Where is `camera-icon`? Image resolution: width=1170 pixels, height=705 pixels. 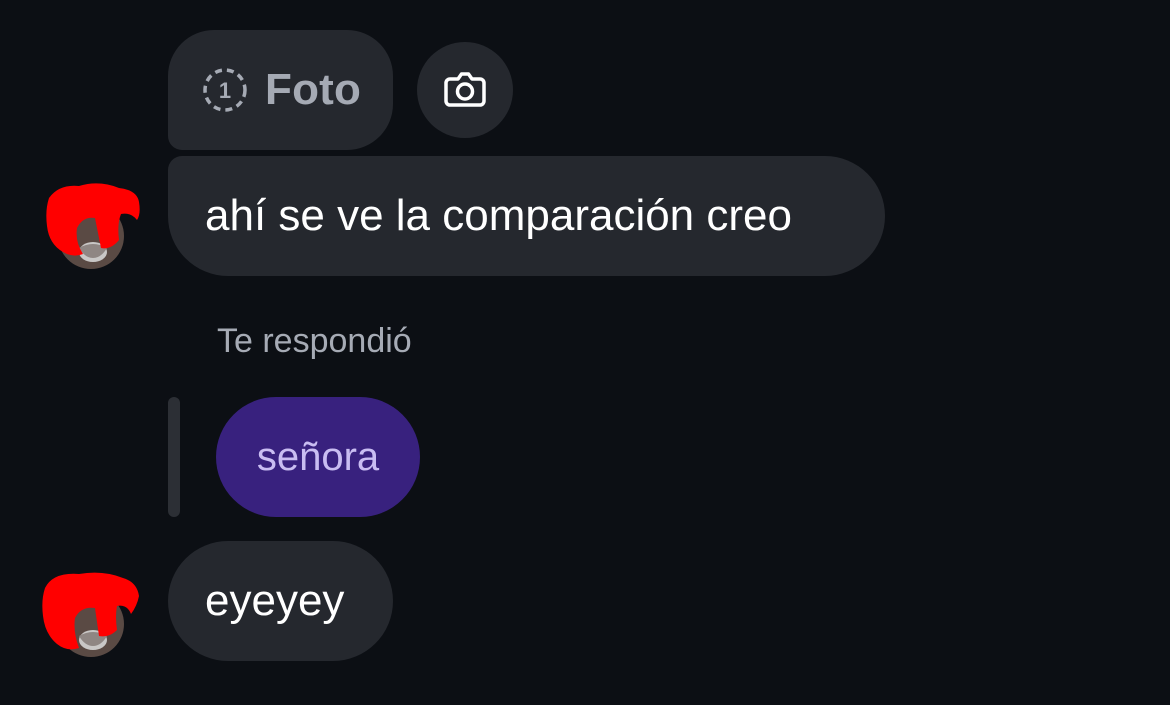
camera-icon is located at coordinates (465, 90).